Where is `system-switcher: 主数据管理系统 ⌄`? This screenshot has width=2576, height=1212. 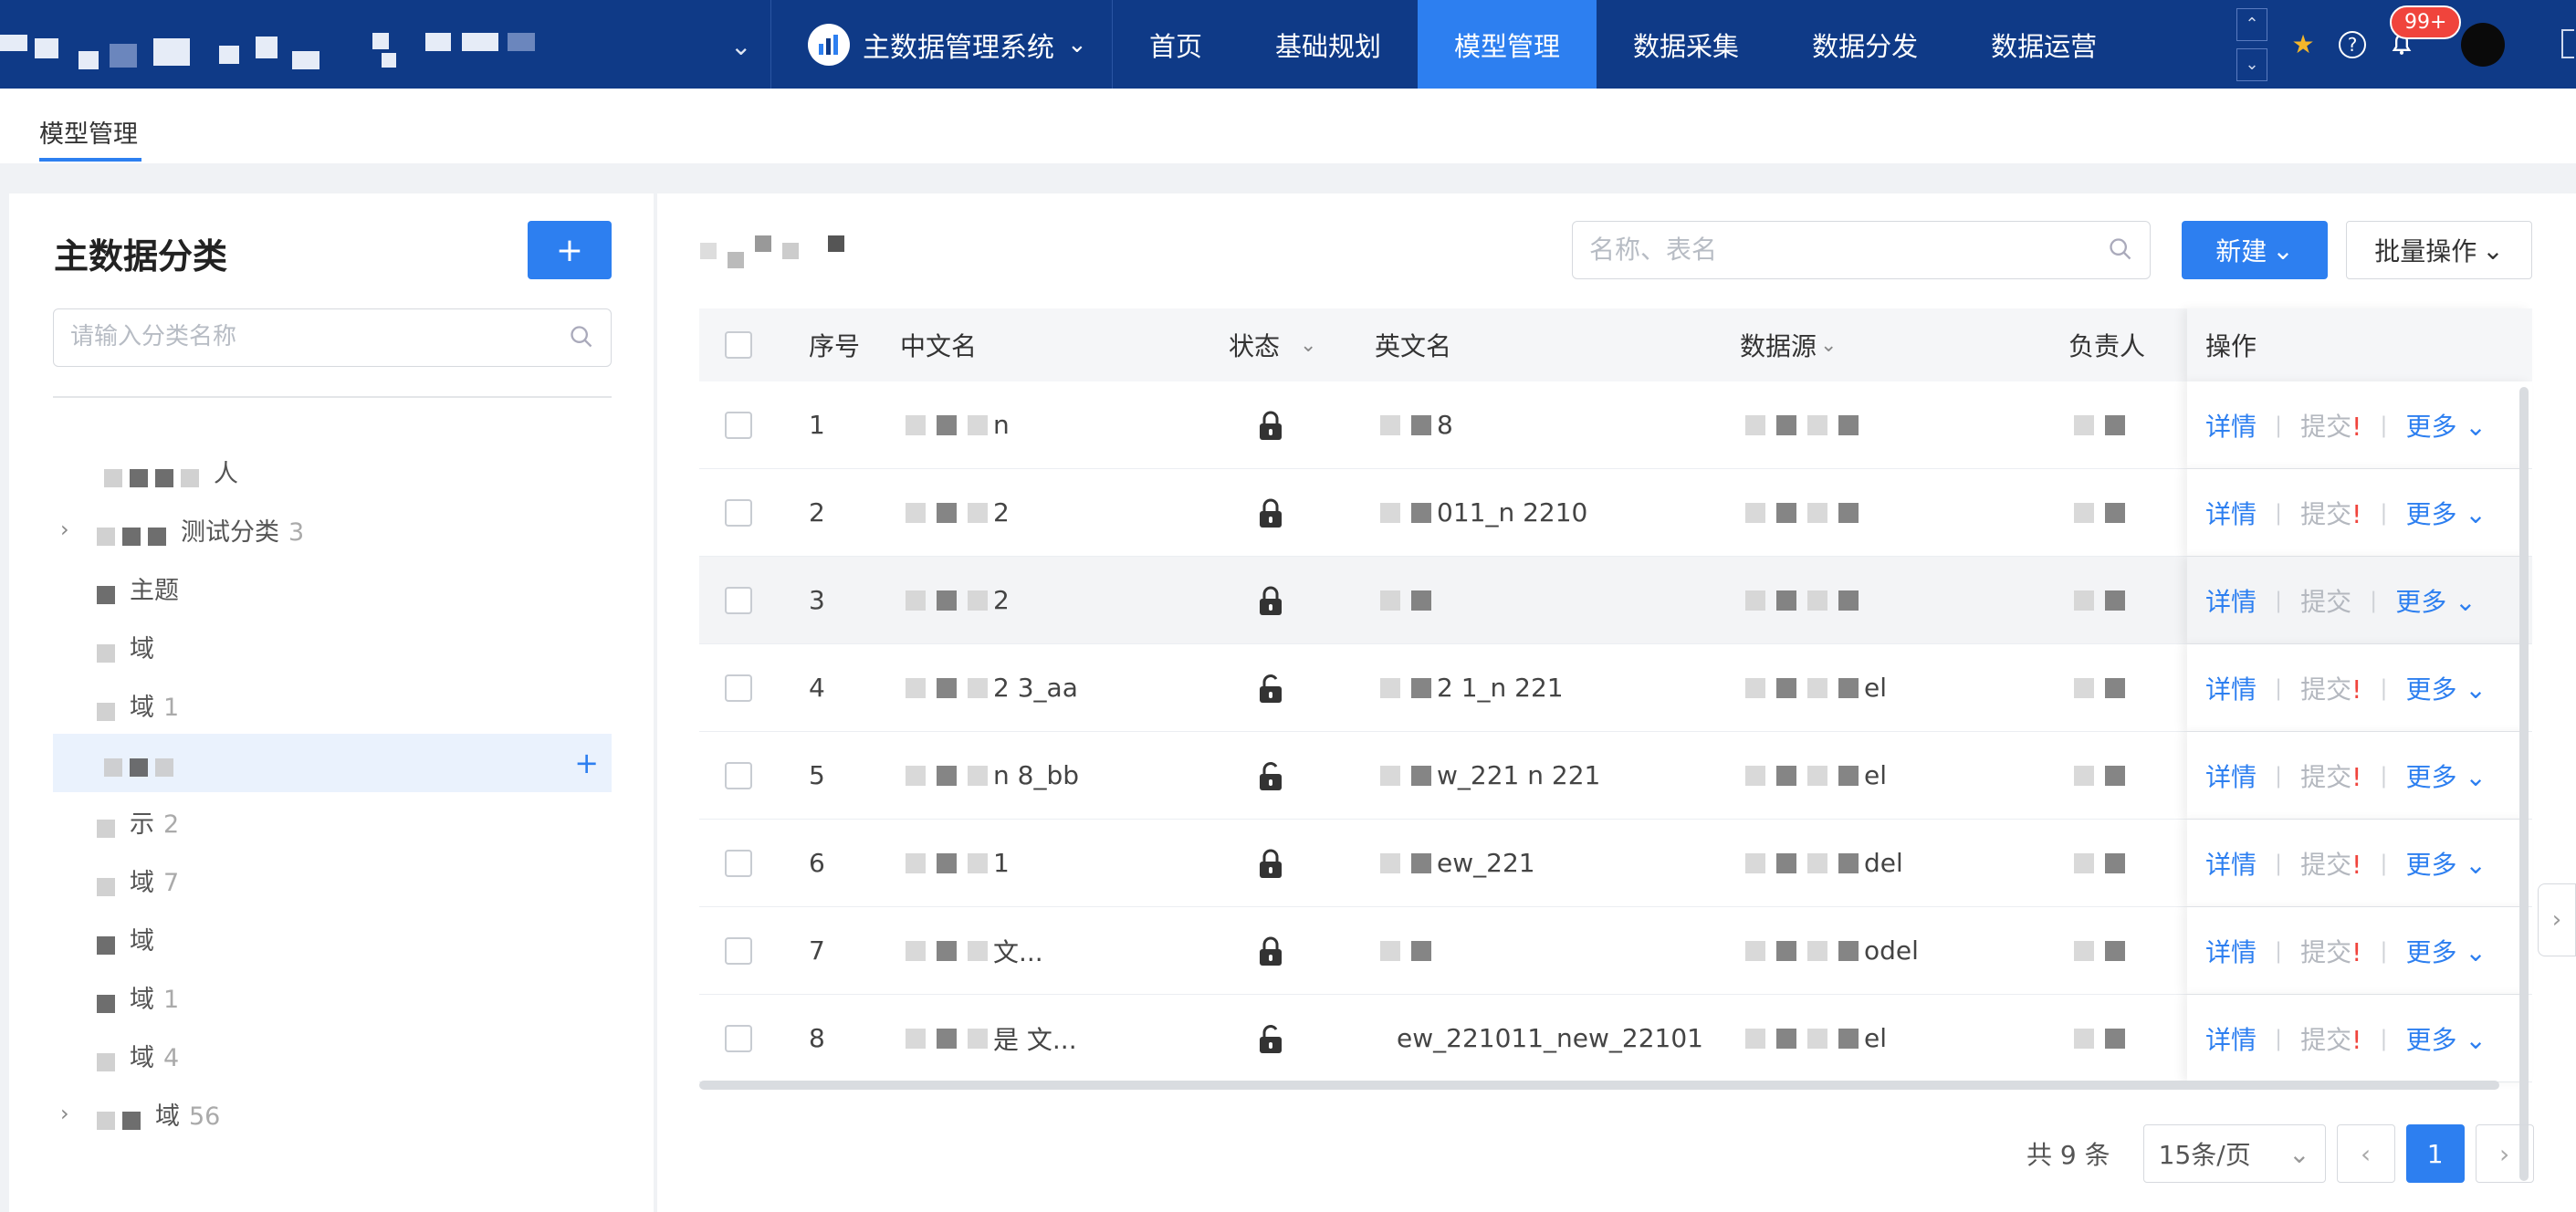
system-switcher: 主数据管理系统 ⌄ is located at coordinates (942, 44).